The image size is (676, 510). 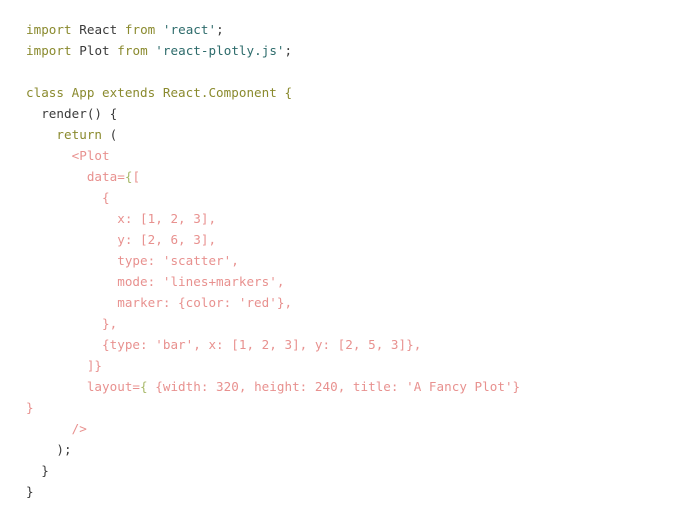 I want to click on code-line: type: 'scatter',, so click(x=273, y=260).